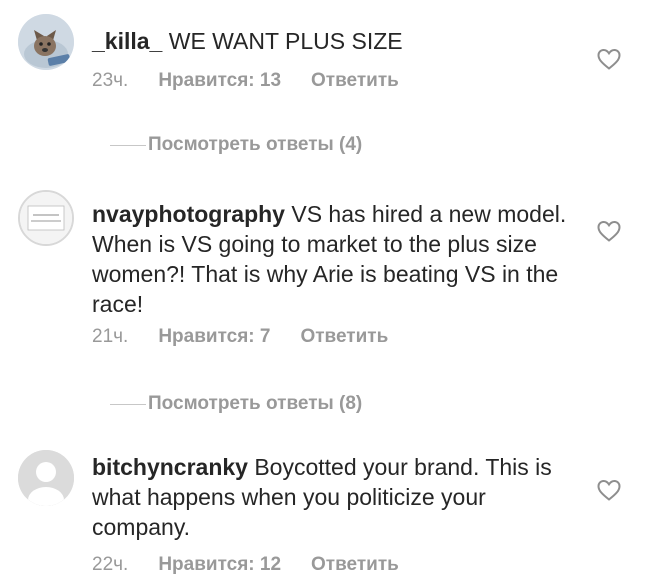  I want to click on username: bitchyncranky, so click(170, 467).